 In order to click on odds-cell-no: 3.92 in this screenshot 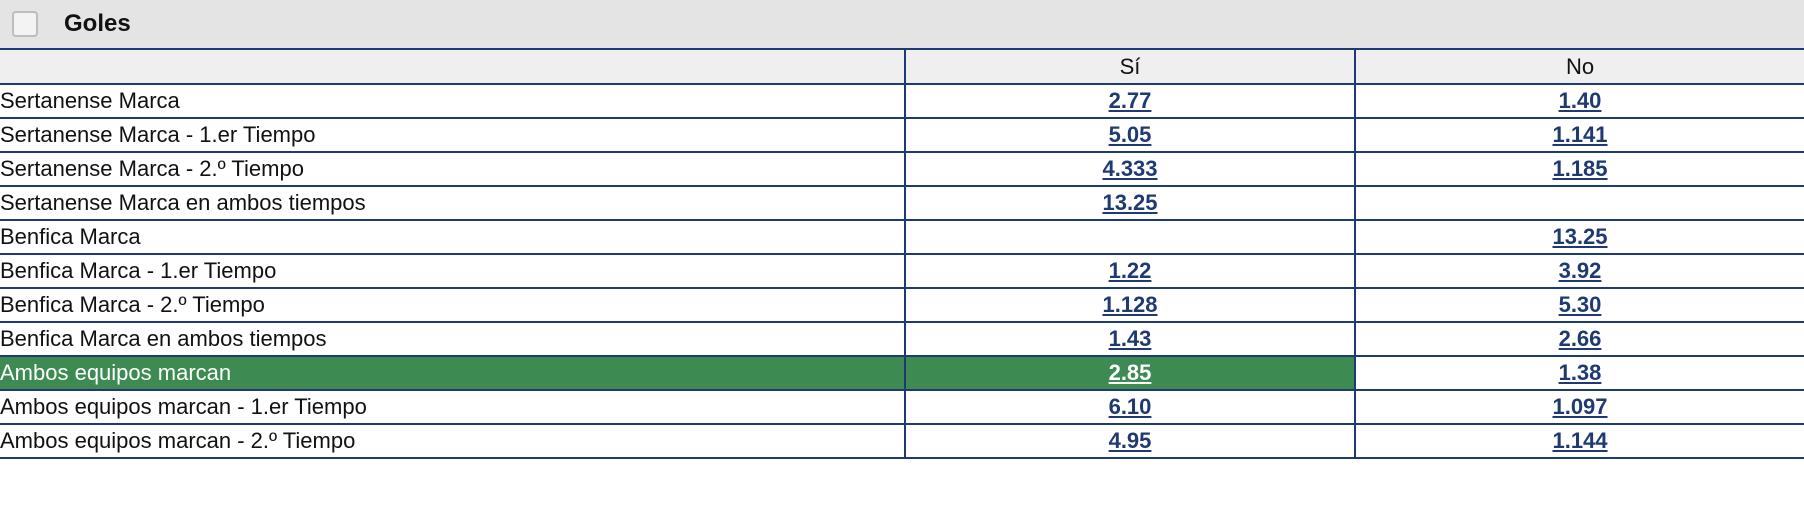, I will do `click(1579, 271)`.